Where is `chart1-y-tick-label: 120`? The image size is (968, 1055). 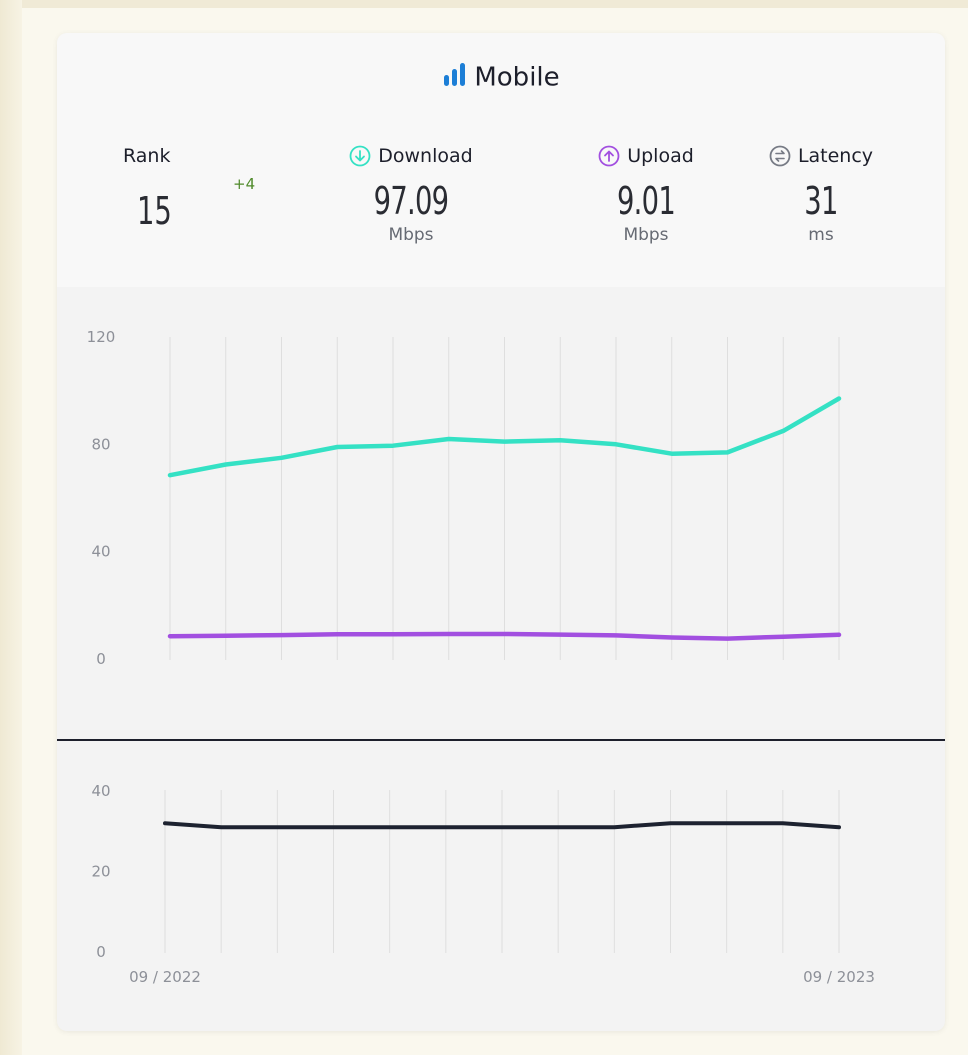 chart1-y-tick-label: 120 is located at coordinates (101, 337).